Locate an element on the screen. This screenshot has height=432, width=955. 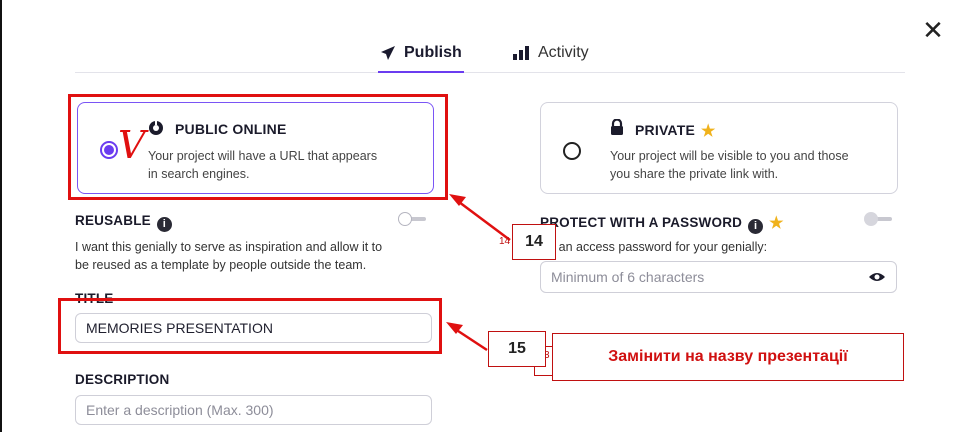
reusable-toggle is located at coordinates (413, 219).